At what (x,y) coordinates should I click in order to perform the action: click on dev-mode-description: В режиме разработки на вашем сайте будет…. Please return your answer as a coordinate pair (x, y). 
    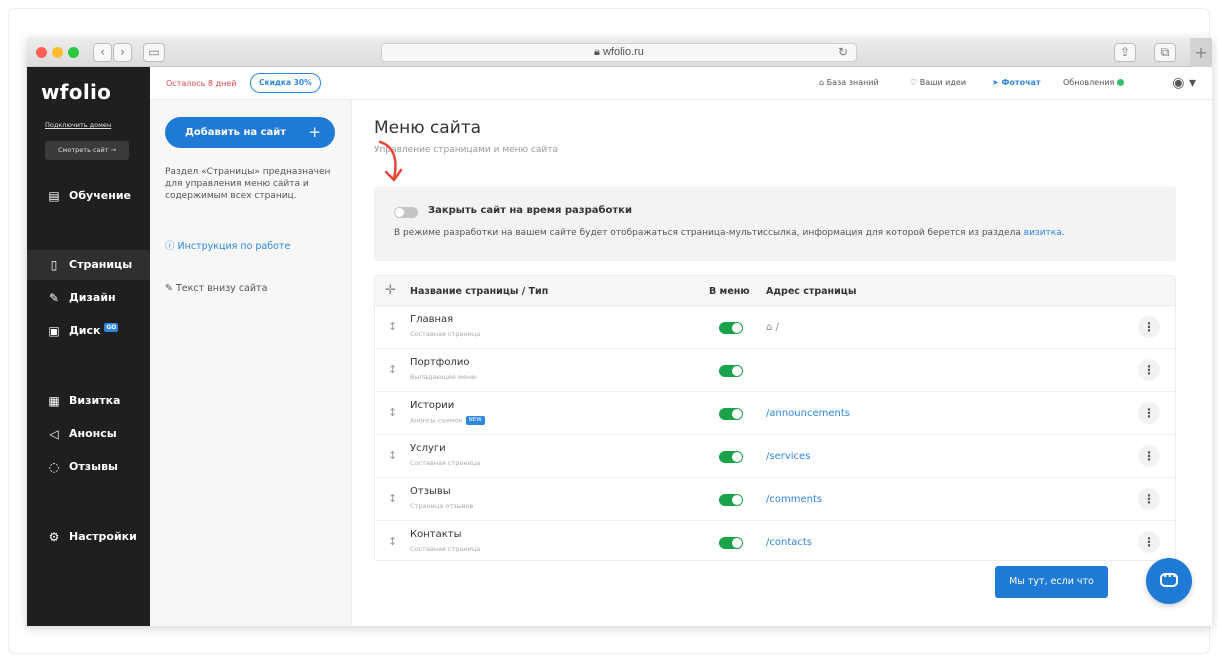
    Looking at the image, I should click on (729, 233).